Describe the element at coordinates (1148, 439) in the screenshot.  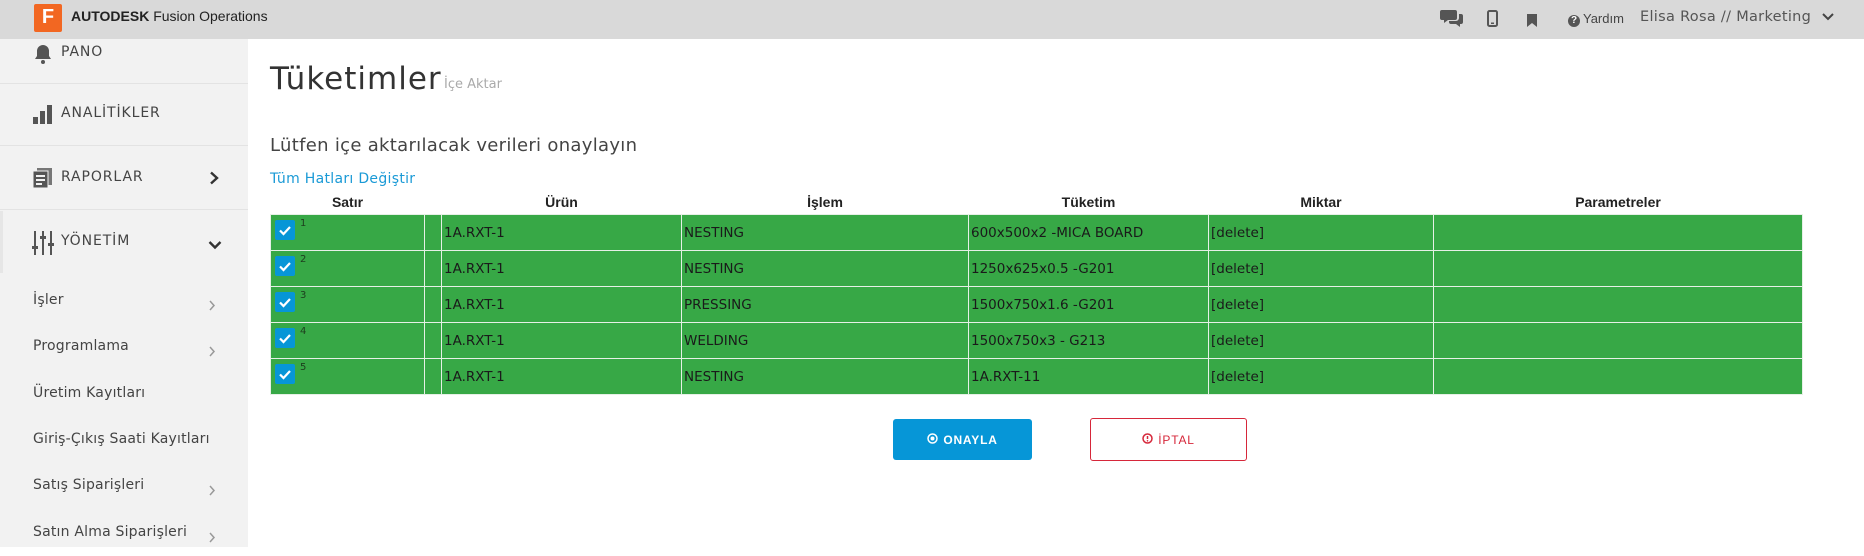
I see `cancel-circle-icon` at that location.